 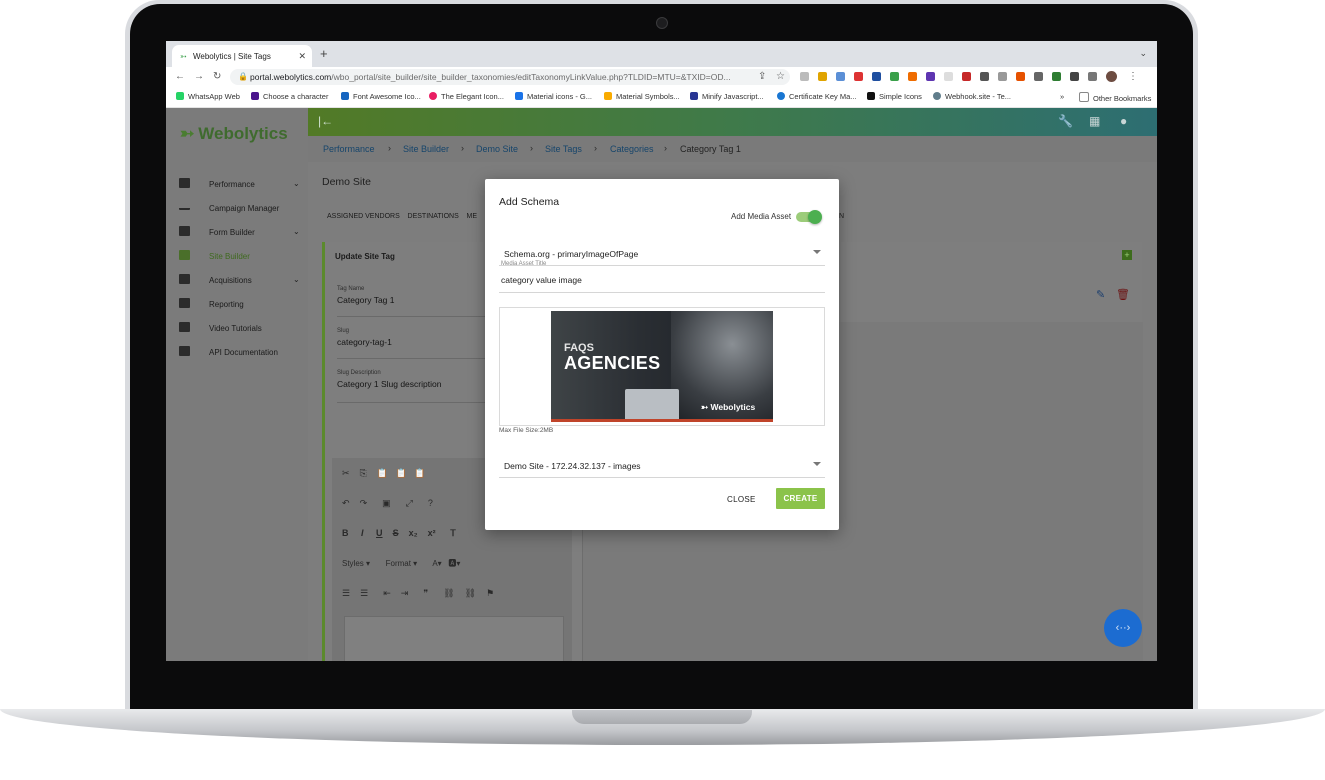 What do you see at coordinates (433, 216) in the screenshot?
I see `tab-destinations: DESTINATIONS` at bounding box center [433, 216].